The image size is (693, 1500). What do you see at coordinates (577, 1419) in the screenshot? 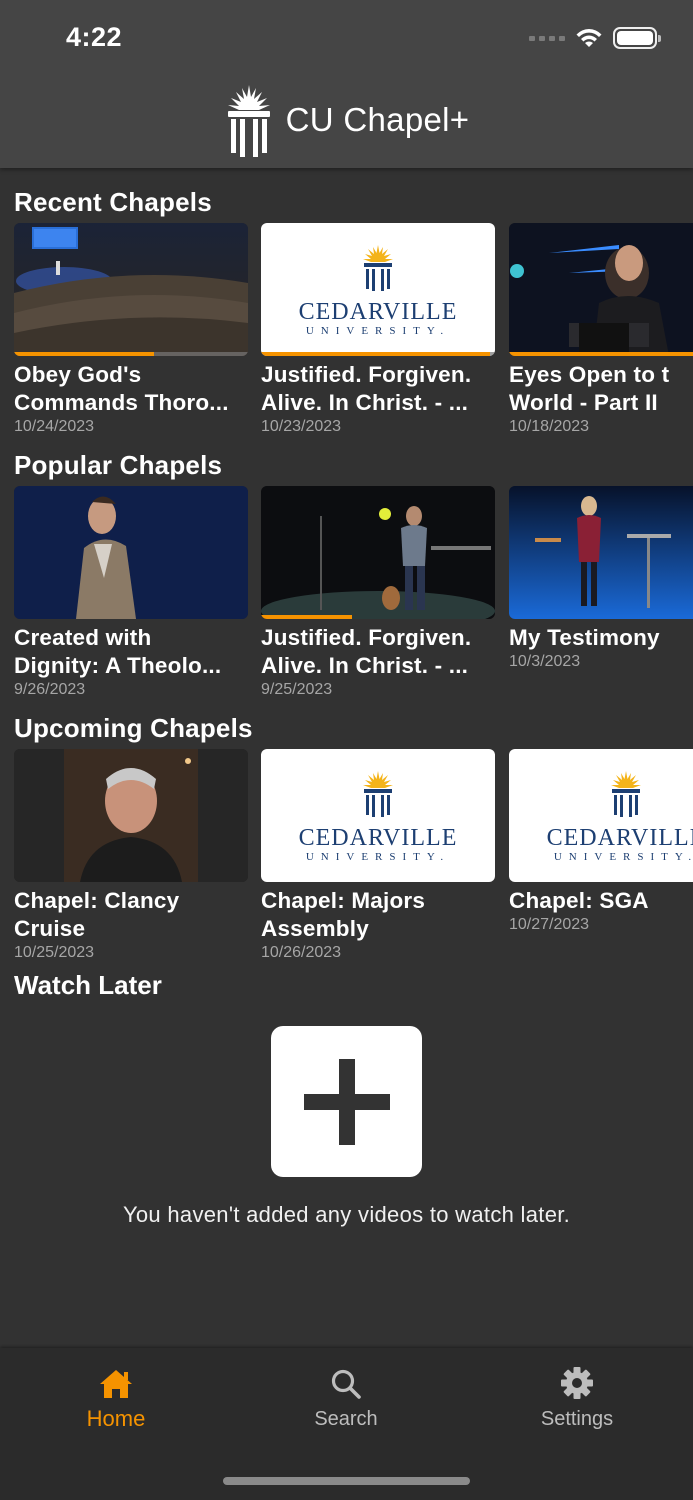
I see `tab-label: Settings` at bounding box center [577, 1419].